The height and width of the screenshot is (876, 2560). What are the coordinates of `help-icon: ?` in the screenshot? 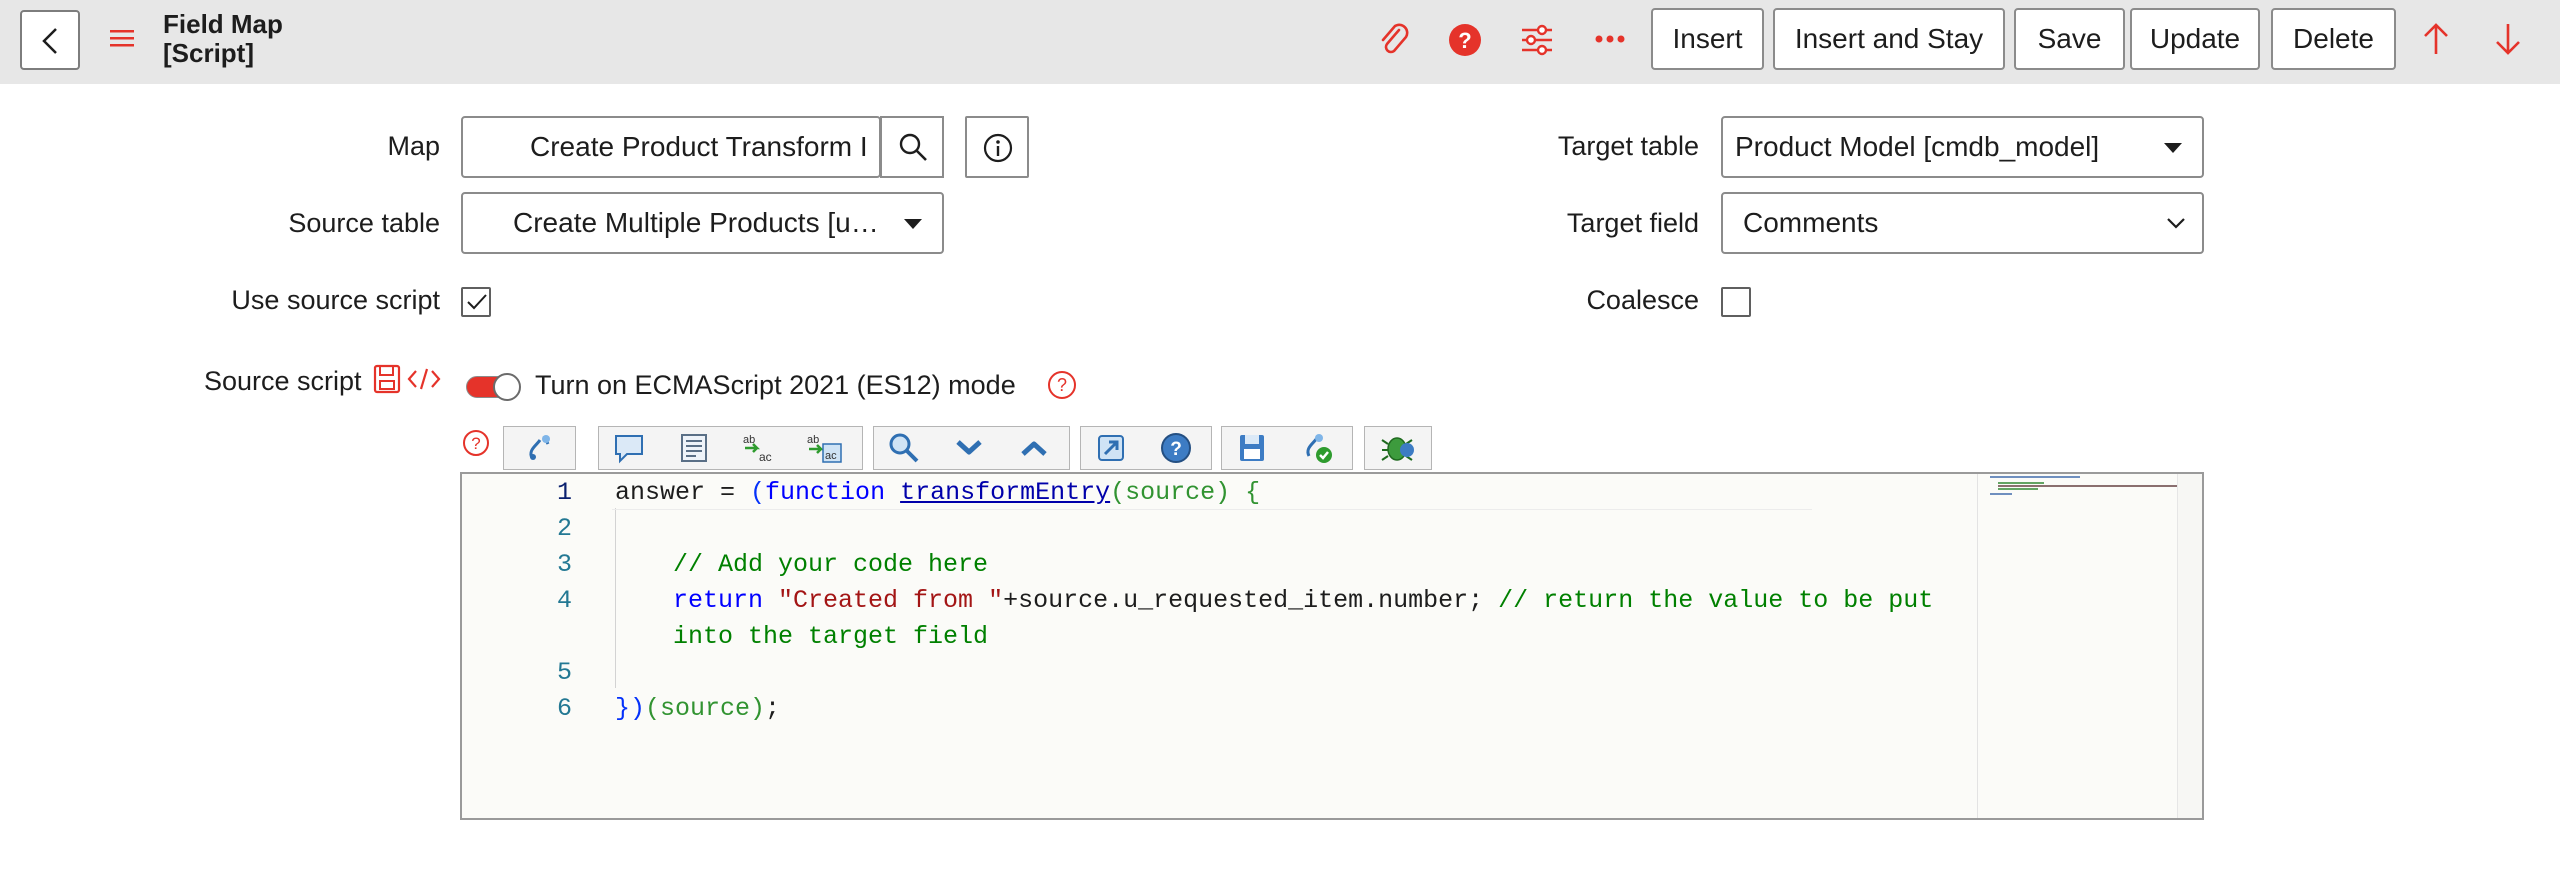 It's located at (1465, 40).